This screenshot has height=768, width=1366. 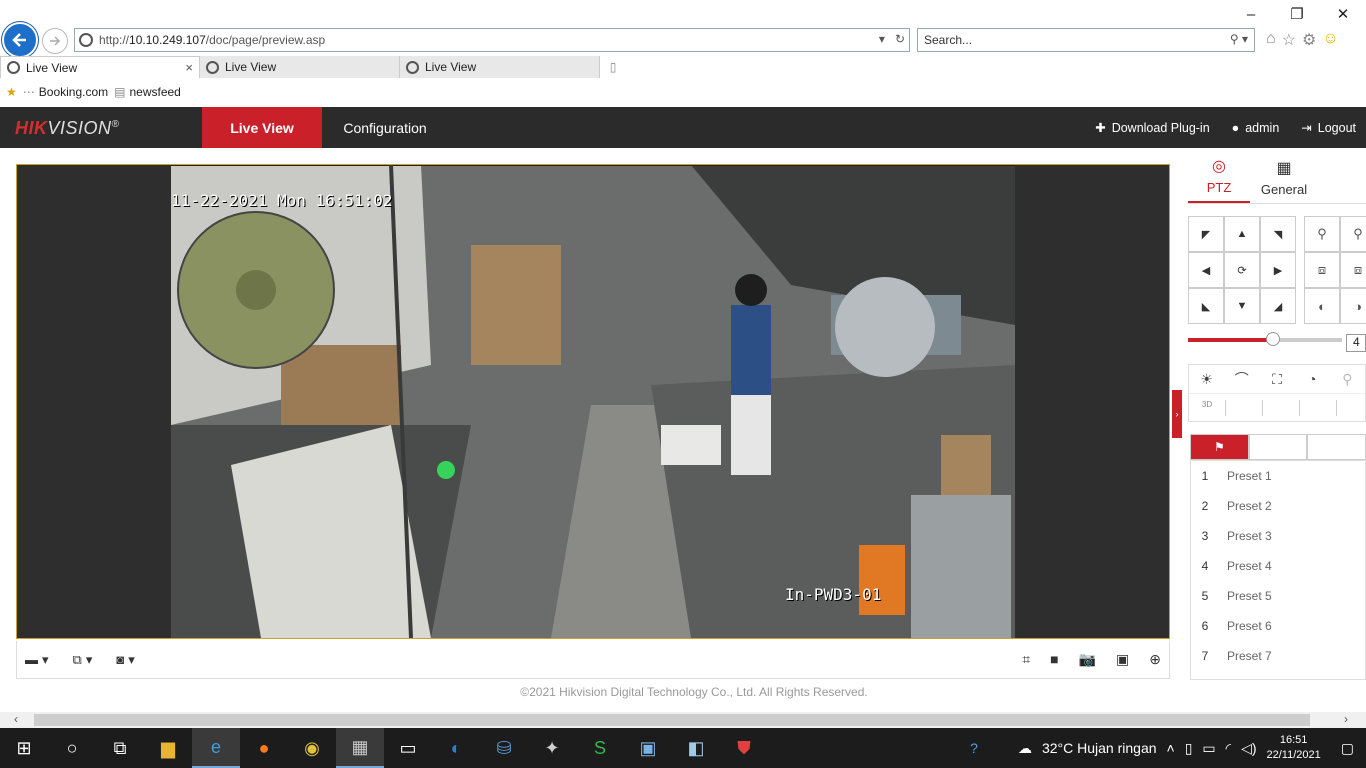 I want to click on zoom-out-icon: ⚲, so click(x=1322, y=234).